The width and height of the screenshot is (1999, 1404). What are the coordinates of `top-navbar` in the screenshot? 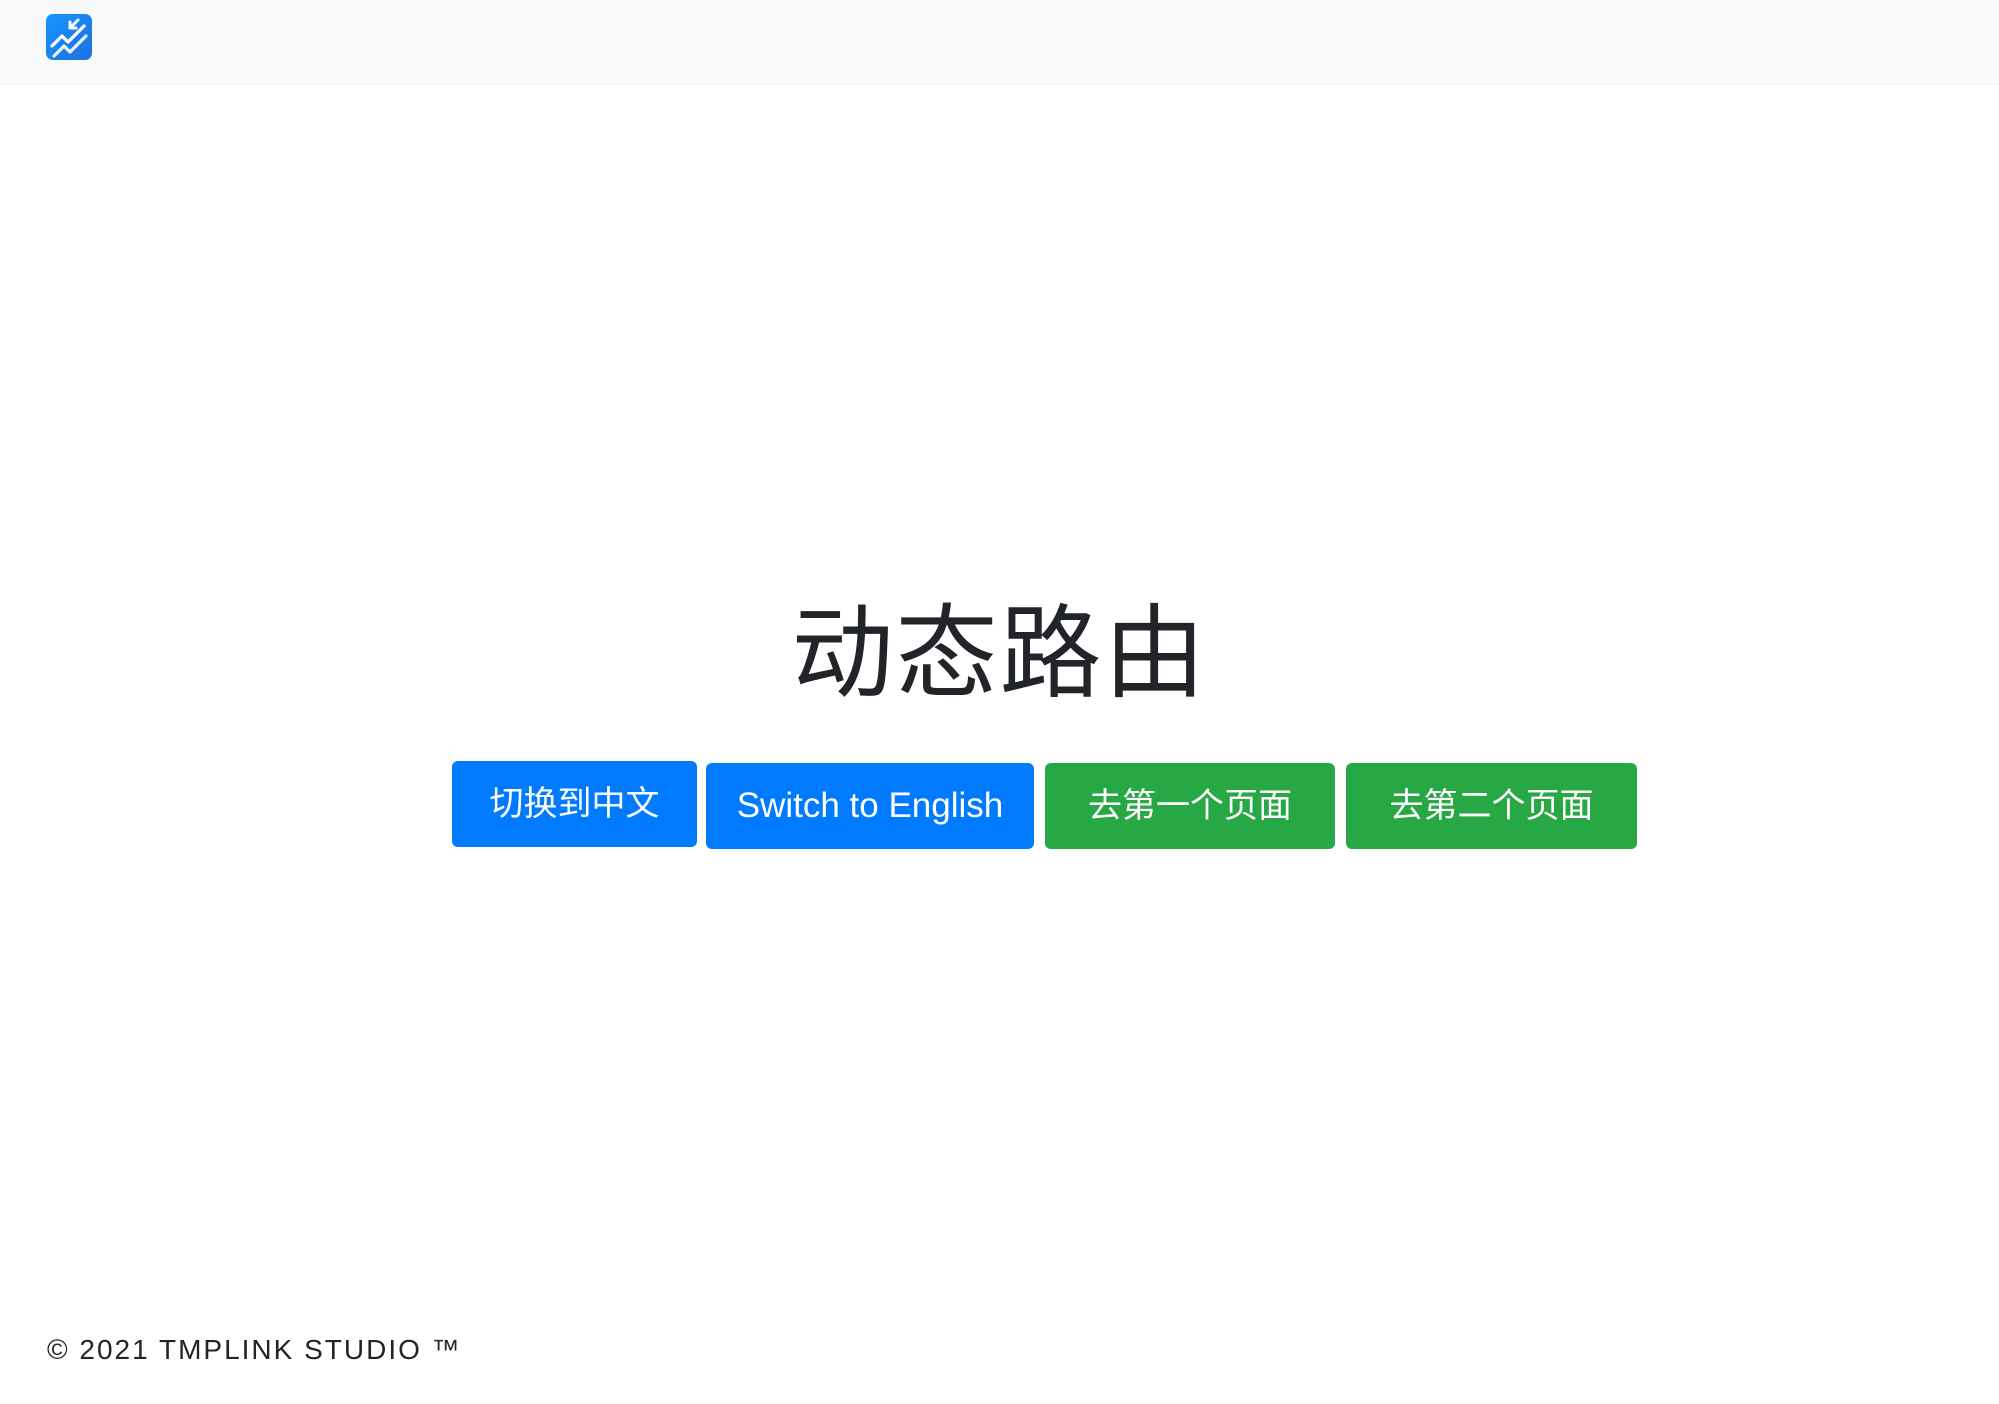 It's located at (999, 42).